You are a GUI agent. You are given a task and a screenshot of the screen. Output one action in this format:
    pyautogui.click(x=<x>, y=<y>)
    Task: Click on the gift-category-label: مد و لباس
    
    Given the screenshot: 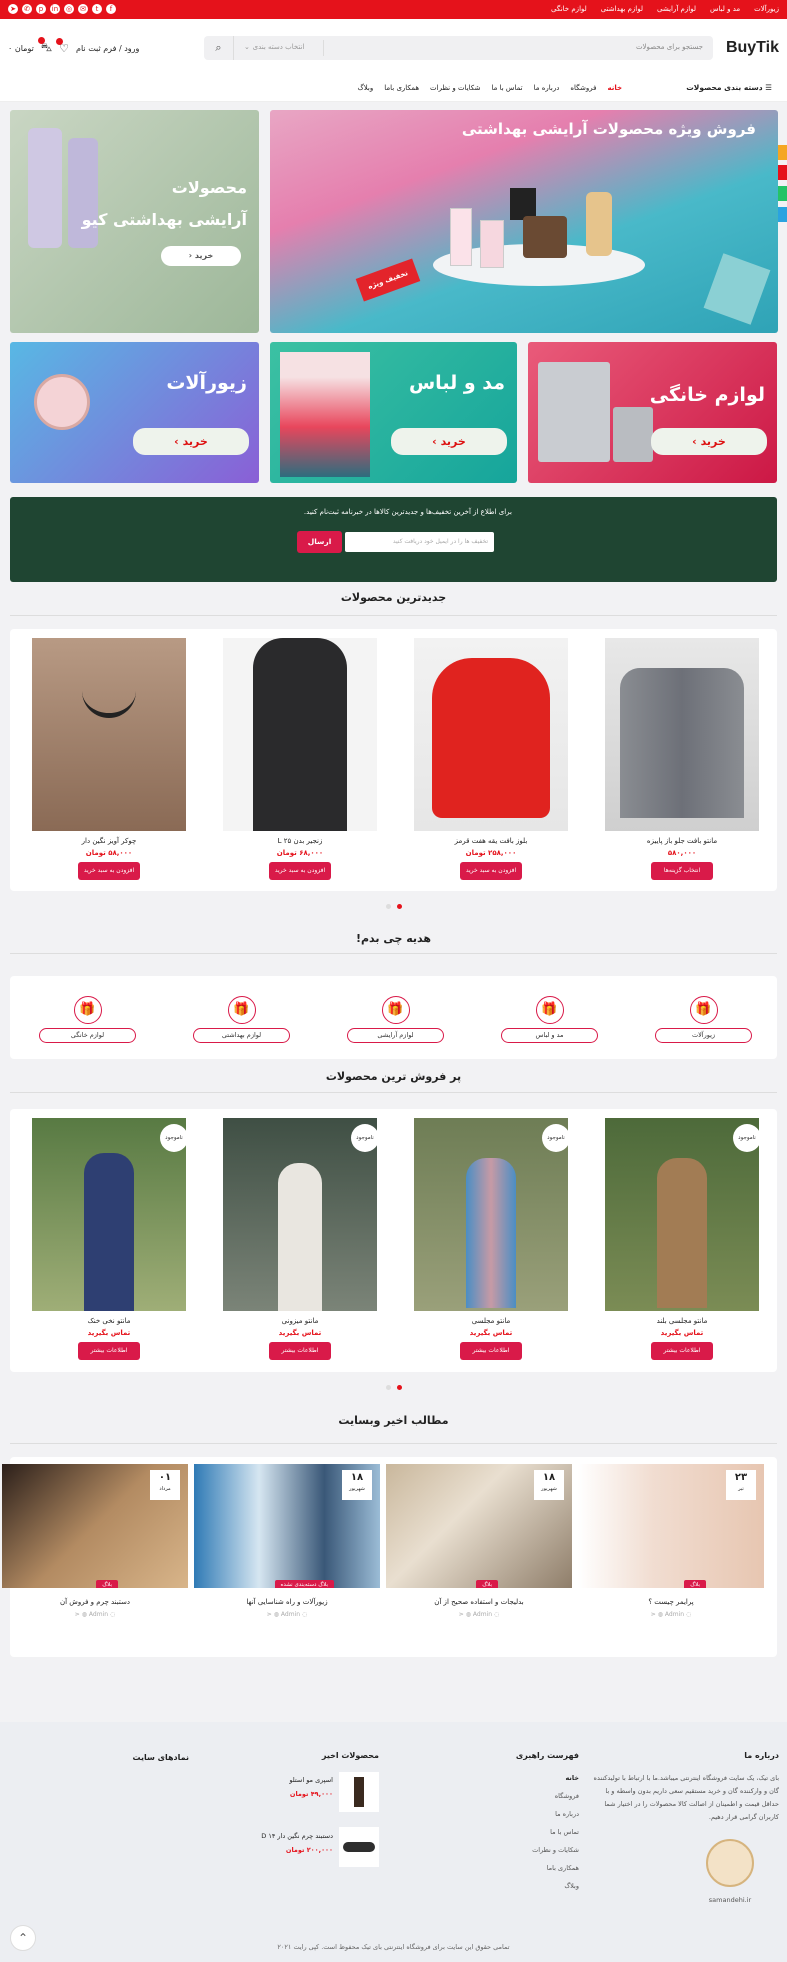 What is the action you would take?
    pyautogui.click(x=549, y=1035)
    